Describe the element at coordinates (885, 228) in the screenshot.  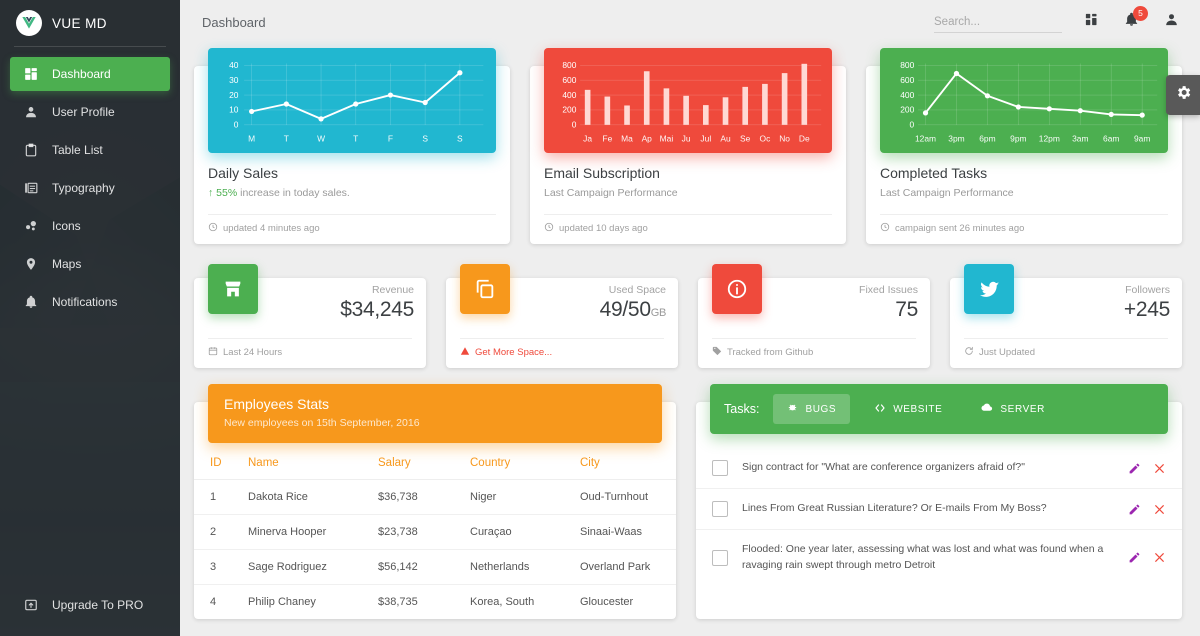
I see `clock-icon` at that location.